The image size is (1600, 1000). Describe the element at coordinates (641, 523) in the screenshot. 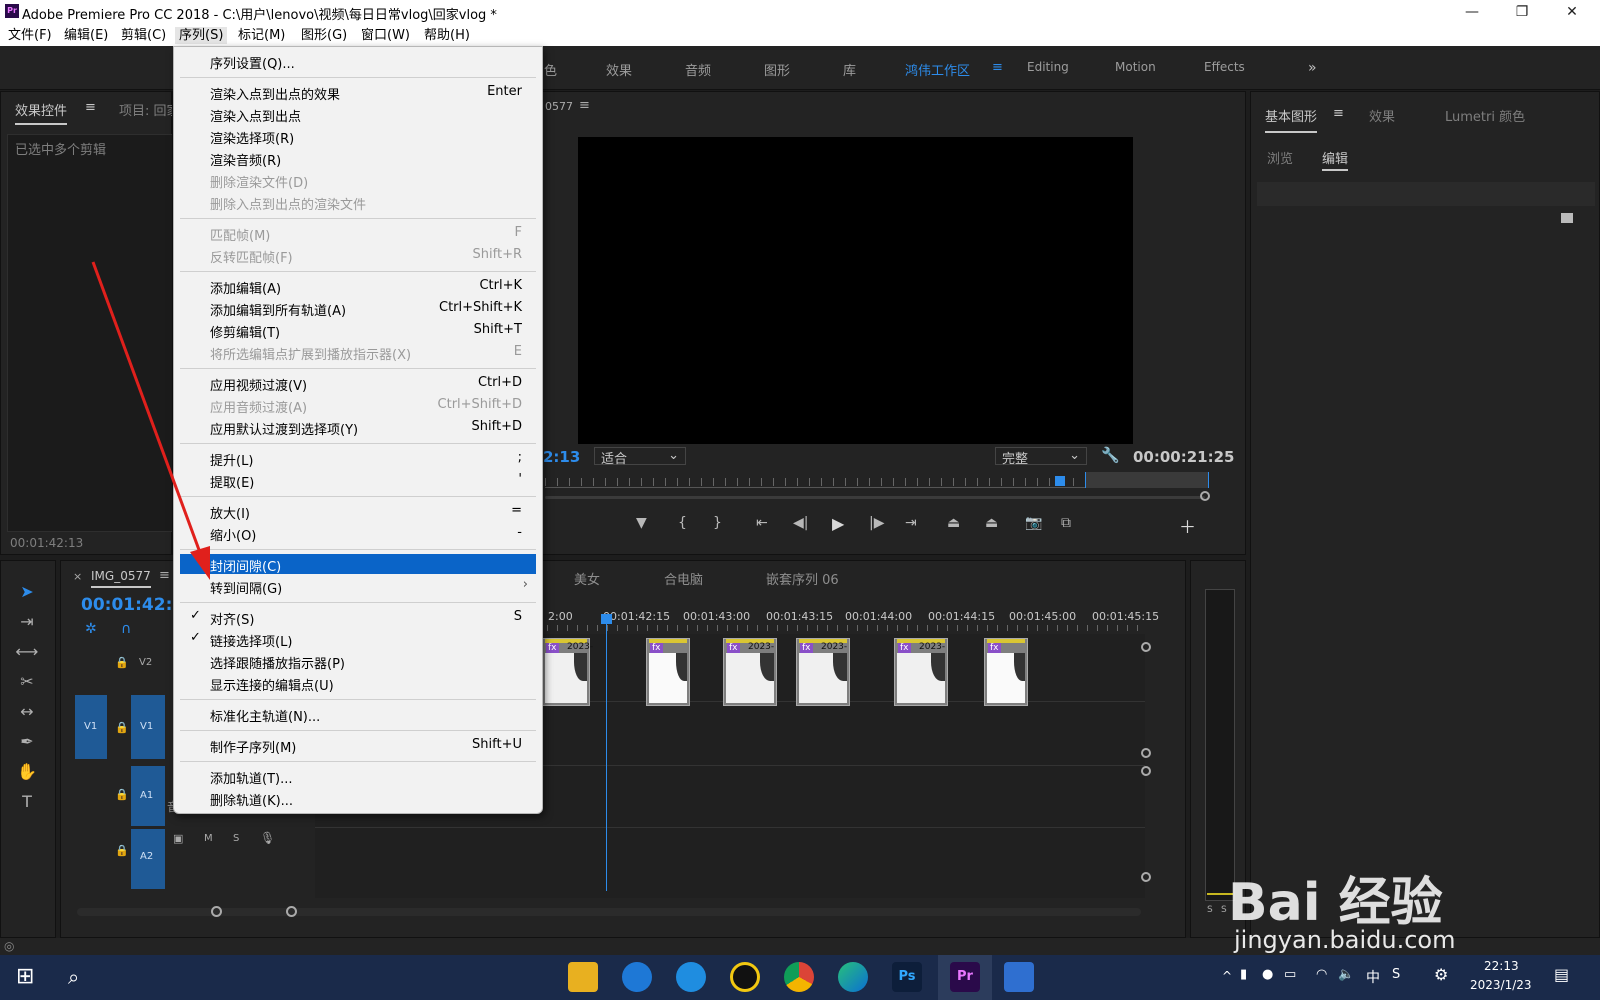

I see `add-marker-icon: ▼` at that location.